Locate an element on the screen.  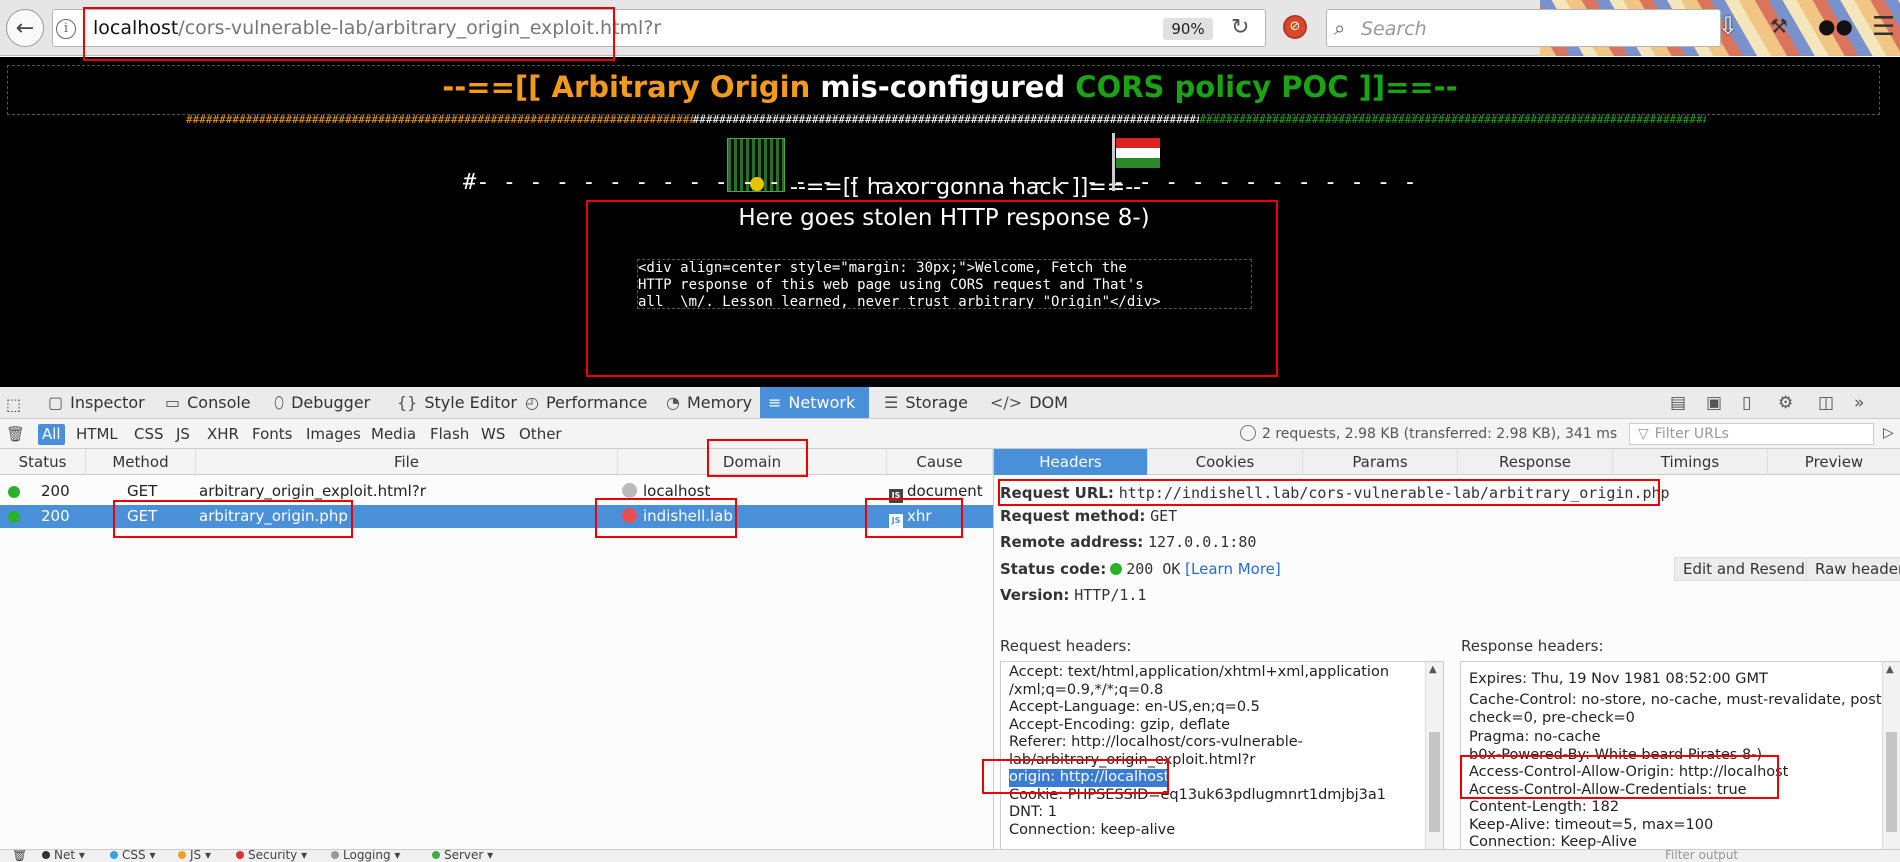
response-header-line: Expires: Thu, 19 Nov 1981 08:52:00 GMT is located at coordinates (1618, 679).